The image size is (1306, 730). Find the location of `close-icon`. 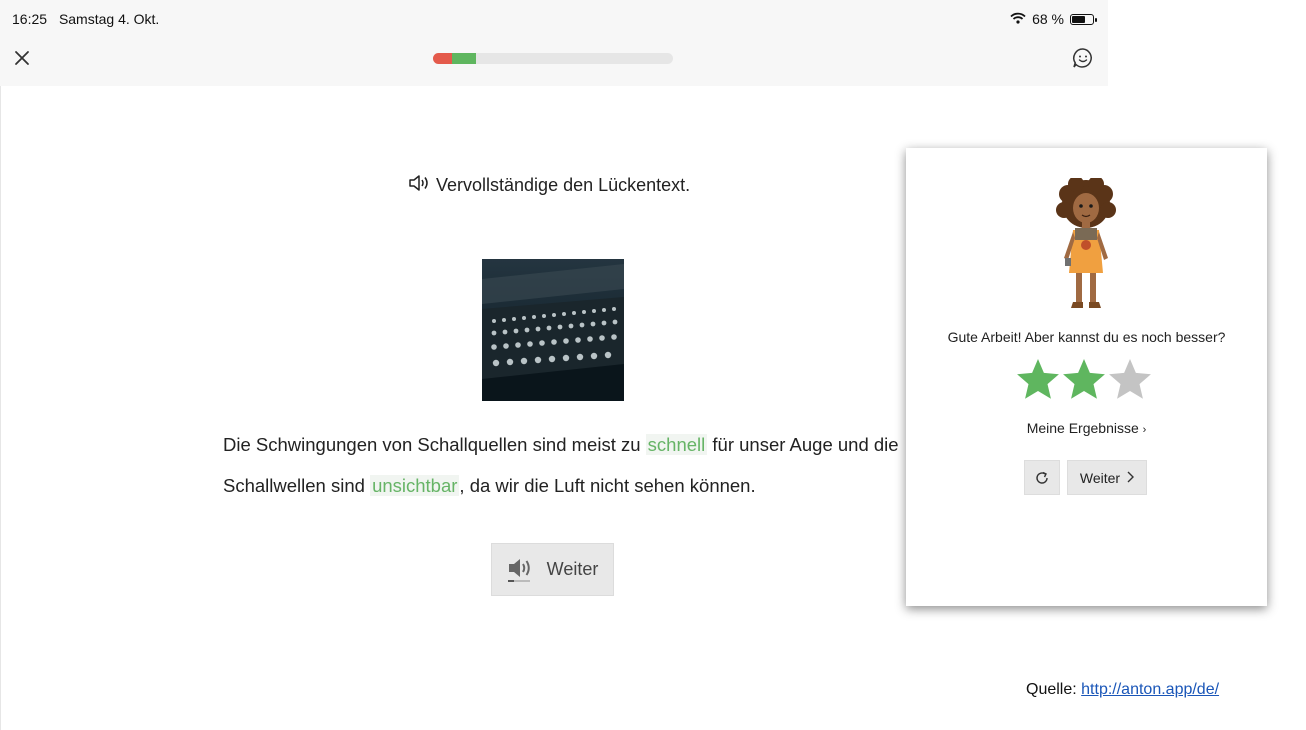

close-icon is located at coordinates (22, 58).